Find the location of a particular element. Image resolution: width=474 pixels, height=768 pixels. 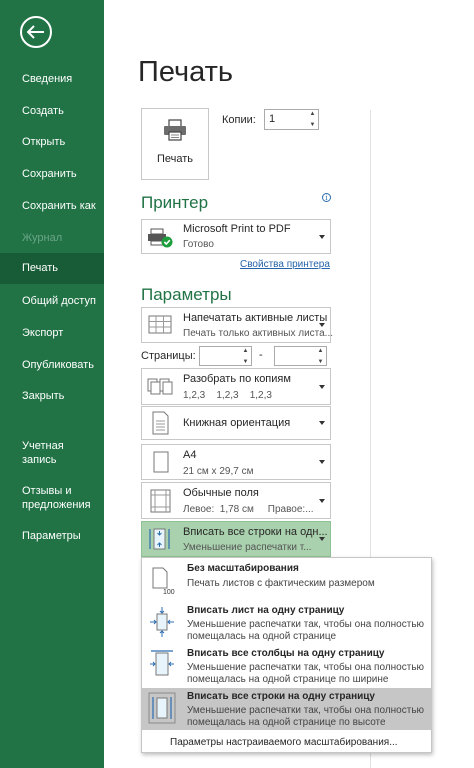

no-scaling-icon: 100 is located at coordinates (163, 581).